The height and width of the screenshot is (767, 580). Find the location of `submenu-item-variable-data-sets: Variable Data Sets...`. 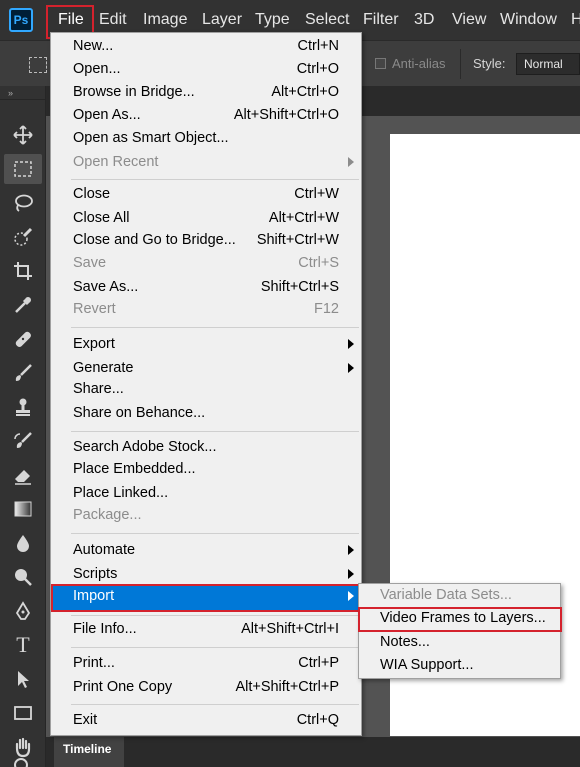

submenu-item-variable-data-sets: Variable Data Sets... is located at coordinates (446, 595).